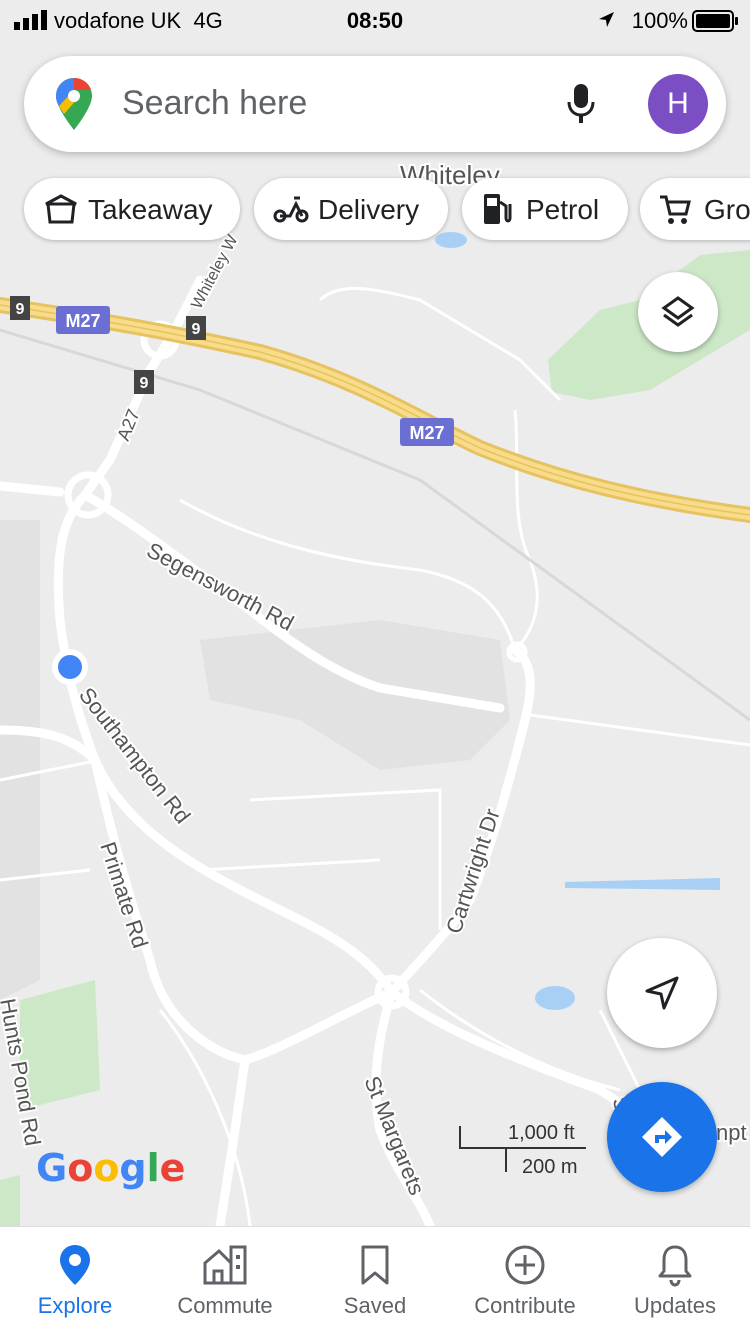  I want to click on groceries-icon, so click(675, 209).